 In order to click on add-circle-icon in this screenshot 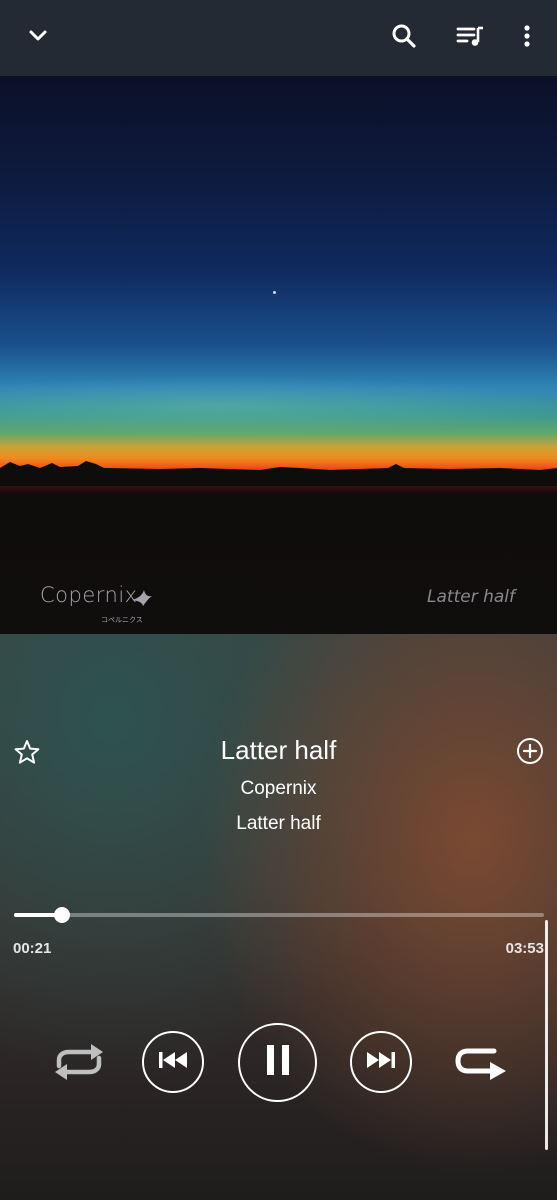, I will do `click(530, 751)`.